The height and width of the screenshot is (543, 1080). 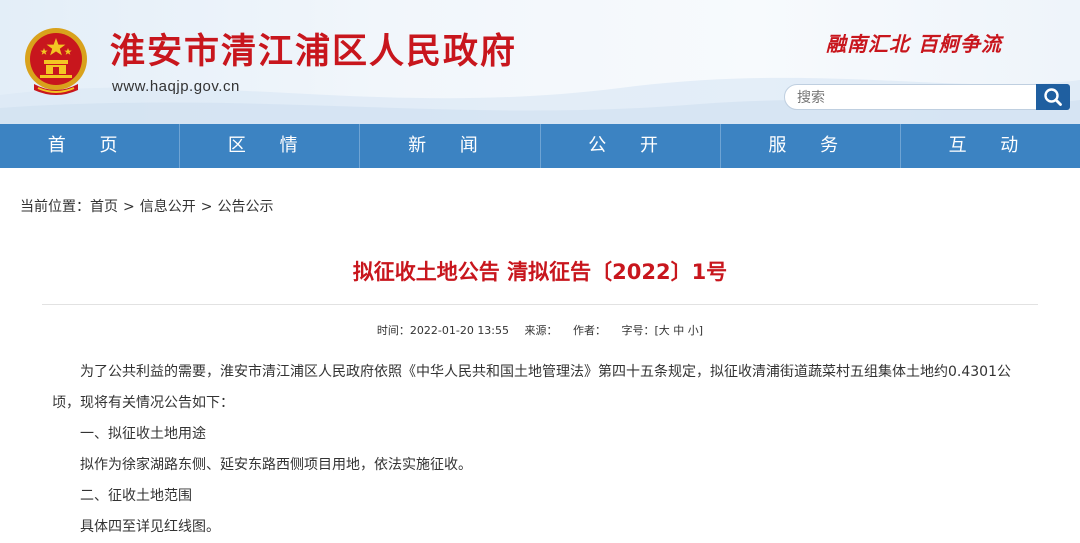 I want to click on breadcrumb-home: 首页, so click(x=104, y=206).